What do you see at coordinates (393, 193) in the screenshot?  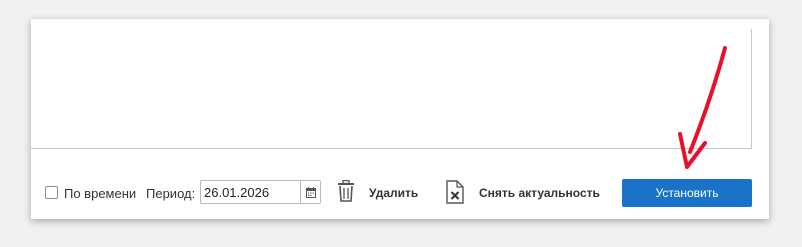 I see `delete-button: Удалить` at bounding box center [393, 193].